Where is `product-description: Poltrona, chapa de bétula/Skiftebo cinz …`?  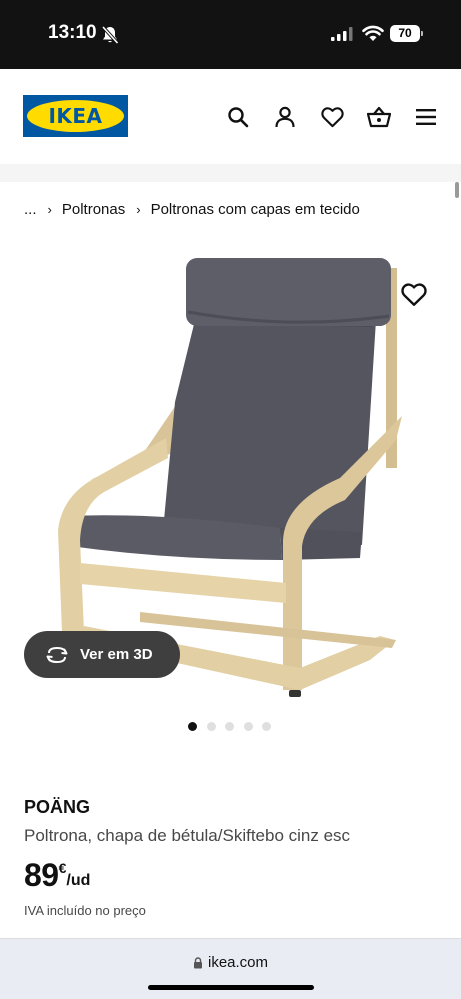 product-description: Poltrona, chapa de bétula/Skiftebo cinz … is located at coordinates (187, 835).